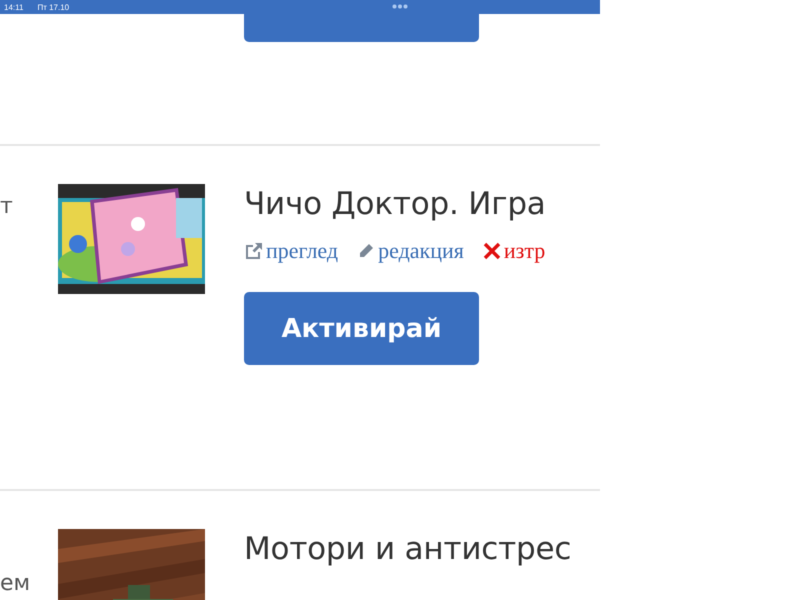 Image resolution: width=800 pixels, height=600 pixels. I want to click on delete-link: изтр, so click(514, 251).